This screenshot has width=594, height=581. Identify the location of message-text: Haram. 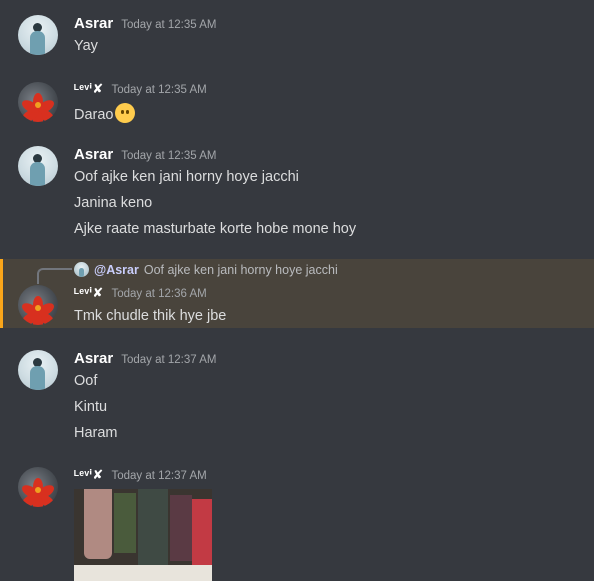
(96, 433).